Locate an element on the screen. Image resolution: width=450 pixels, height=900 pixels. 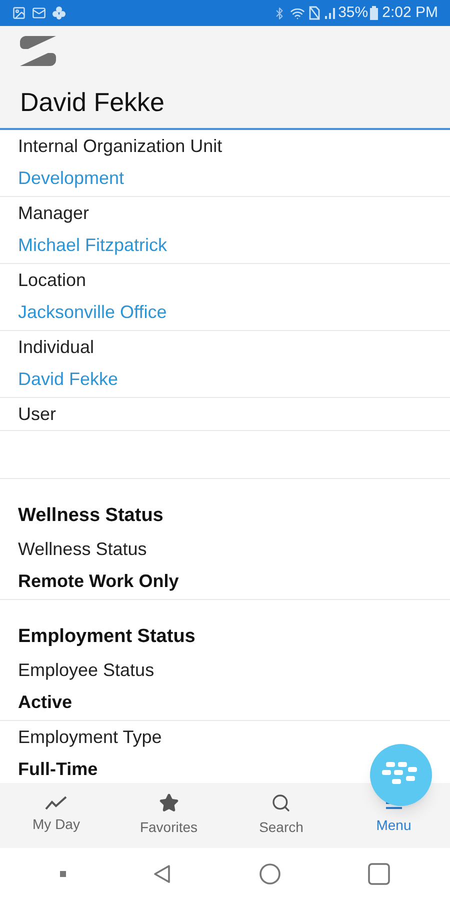
gallery-icon is located at coordinates (19, 13).